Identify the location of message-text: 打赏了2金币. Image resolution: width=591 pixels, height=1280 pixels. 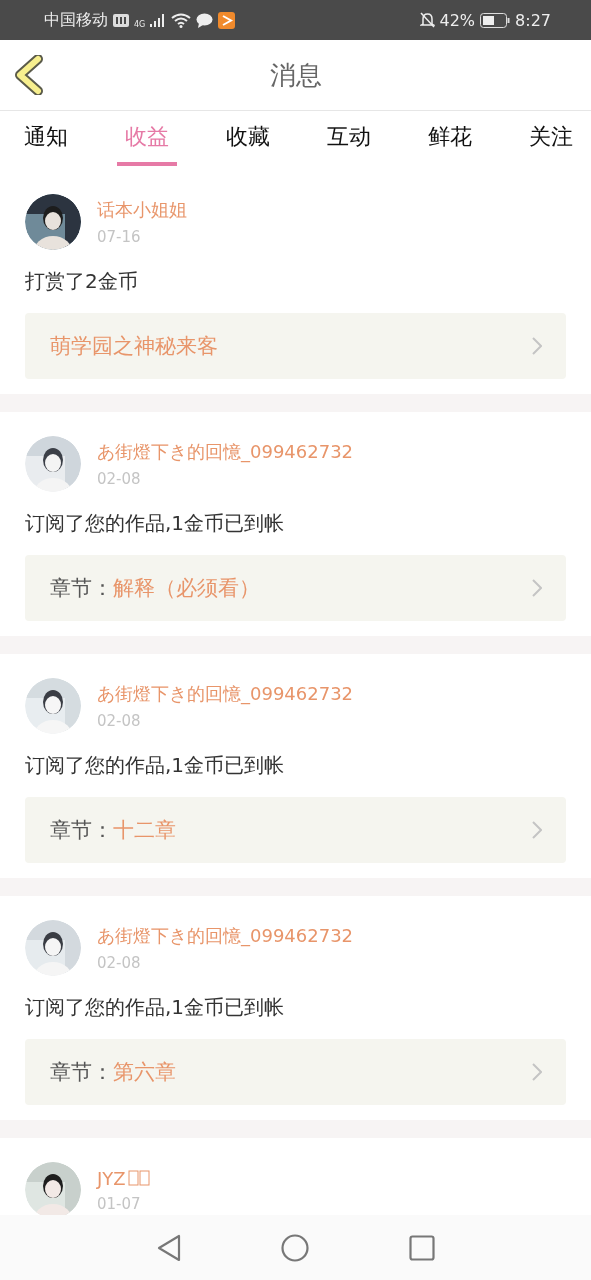
(82, 281).